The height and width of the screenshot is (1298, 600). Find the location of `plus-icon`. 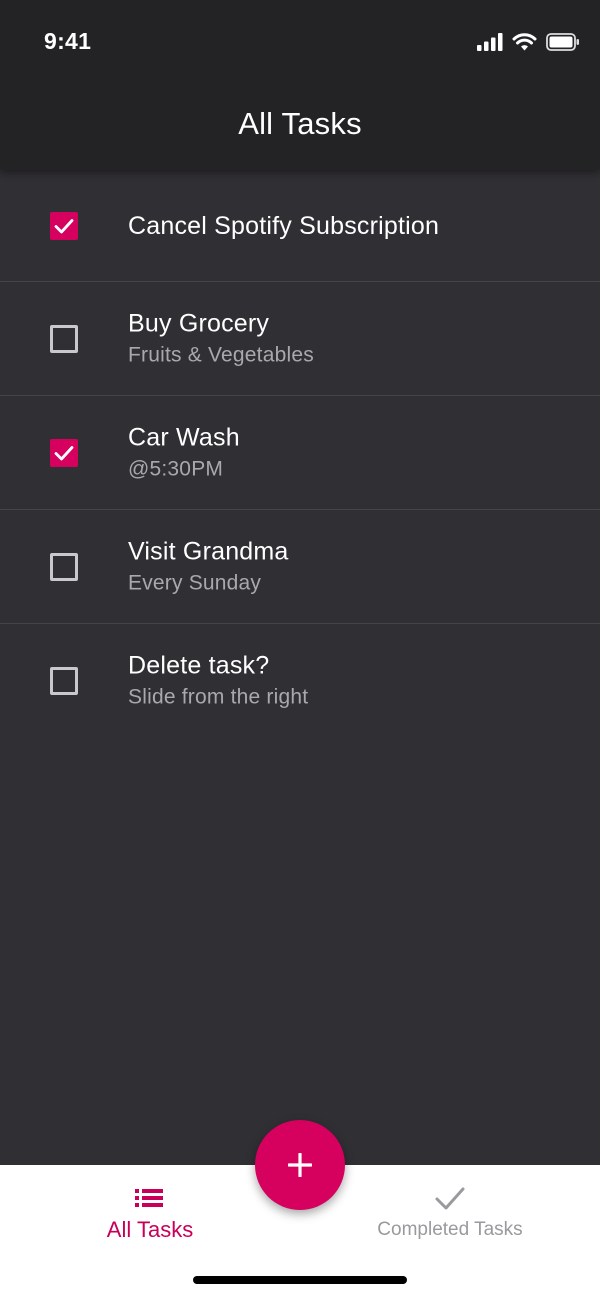

plus-icon is located at coordinates (300, 1165).